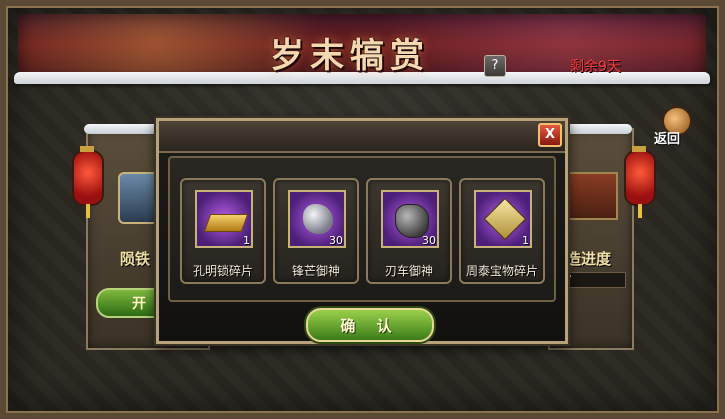 Image resolution: width=725 pixels, height=419 pixels. Describe the element at coordinates (589, 259) in the screenshot. I see `right-panel-label: 造进度` at that location.